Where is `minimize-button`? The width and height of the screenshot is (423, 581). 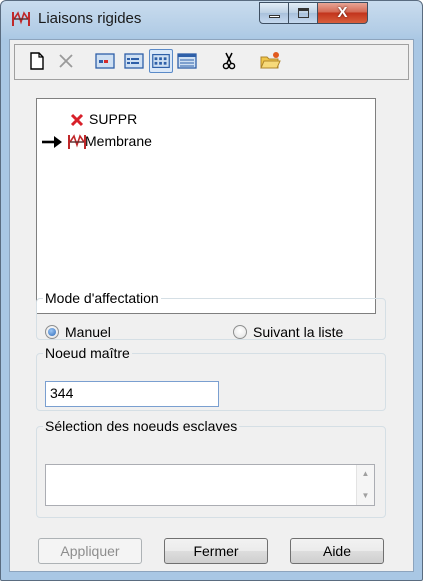
minimize-button is located at coordinates (274, 13).